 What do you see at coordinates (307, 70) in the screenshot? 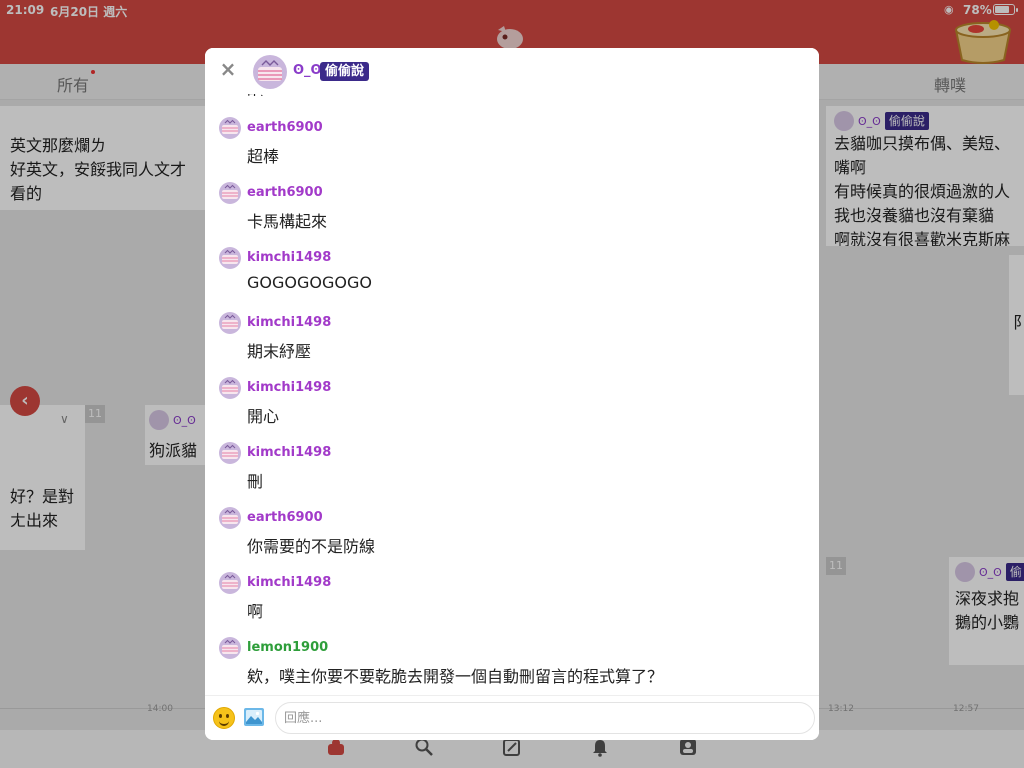
I see `poster-username: ʘ_ʘ` at bounding box center [307, 70].